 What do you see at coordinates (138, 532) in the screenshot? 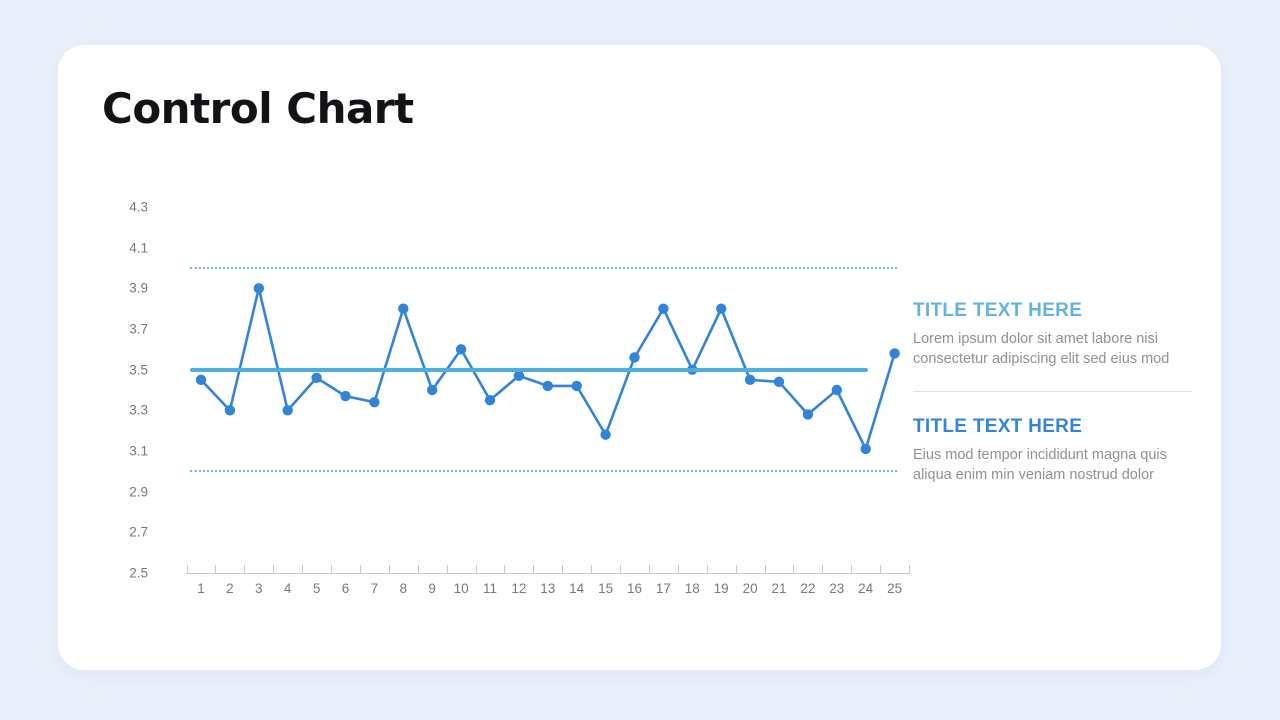
I see `y-tick-label: 2.7` at bounding box center [138, 532].